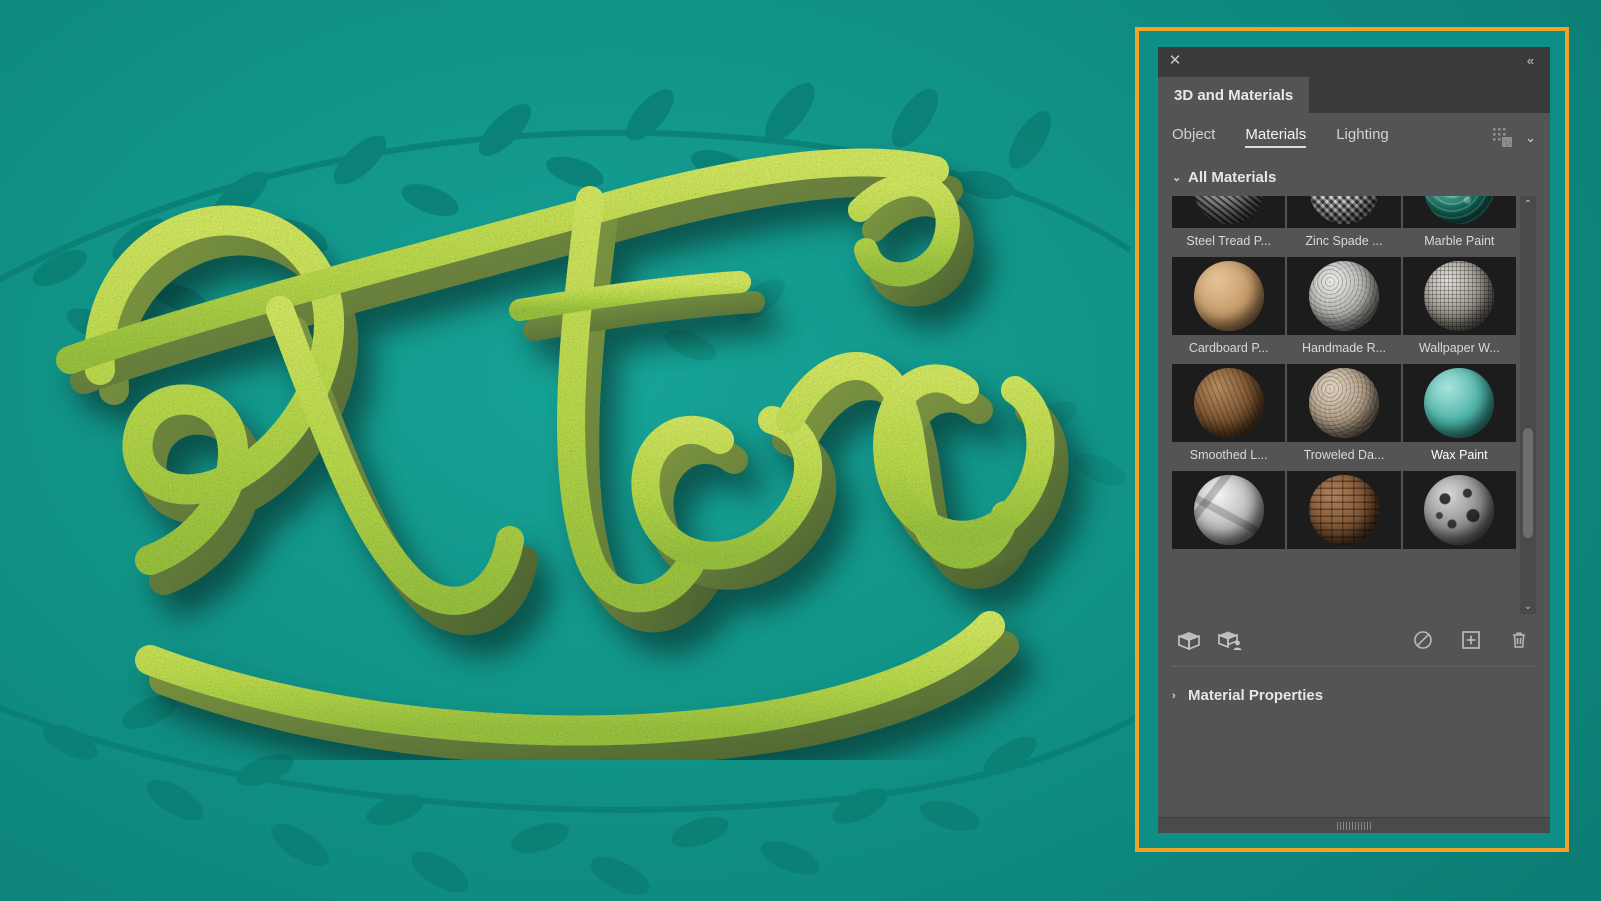  I want to click on panel-resize-grip, so click(1354, 825).